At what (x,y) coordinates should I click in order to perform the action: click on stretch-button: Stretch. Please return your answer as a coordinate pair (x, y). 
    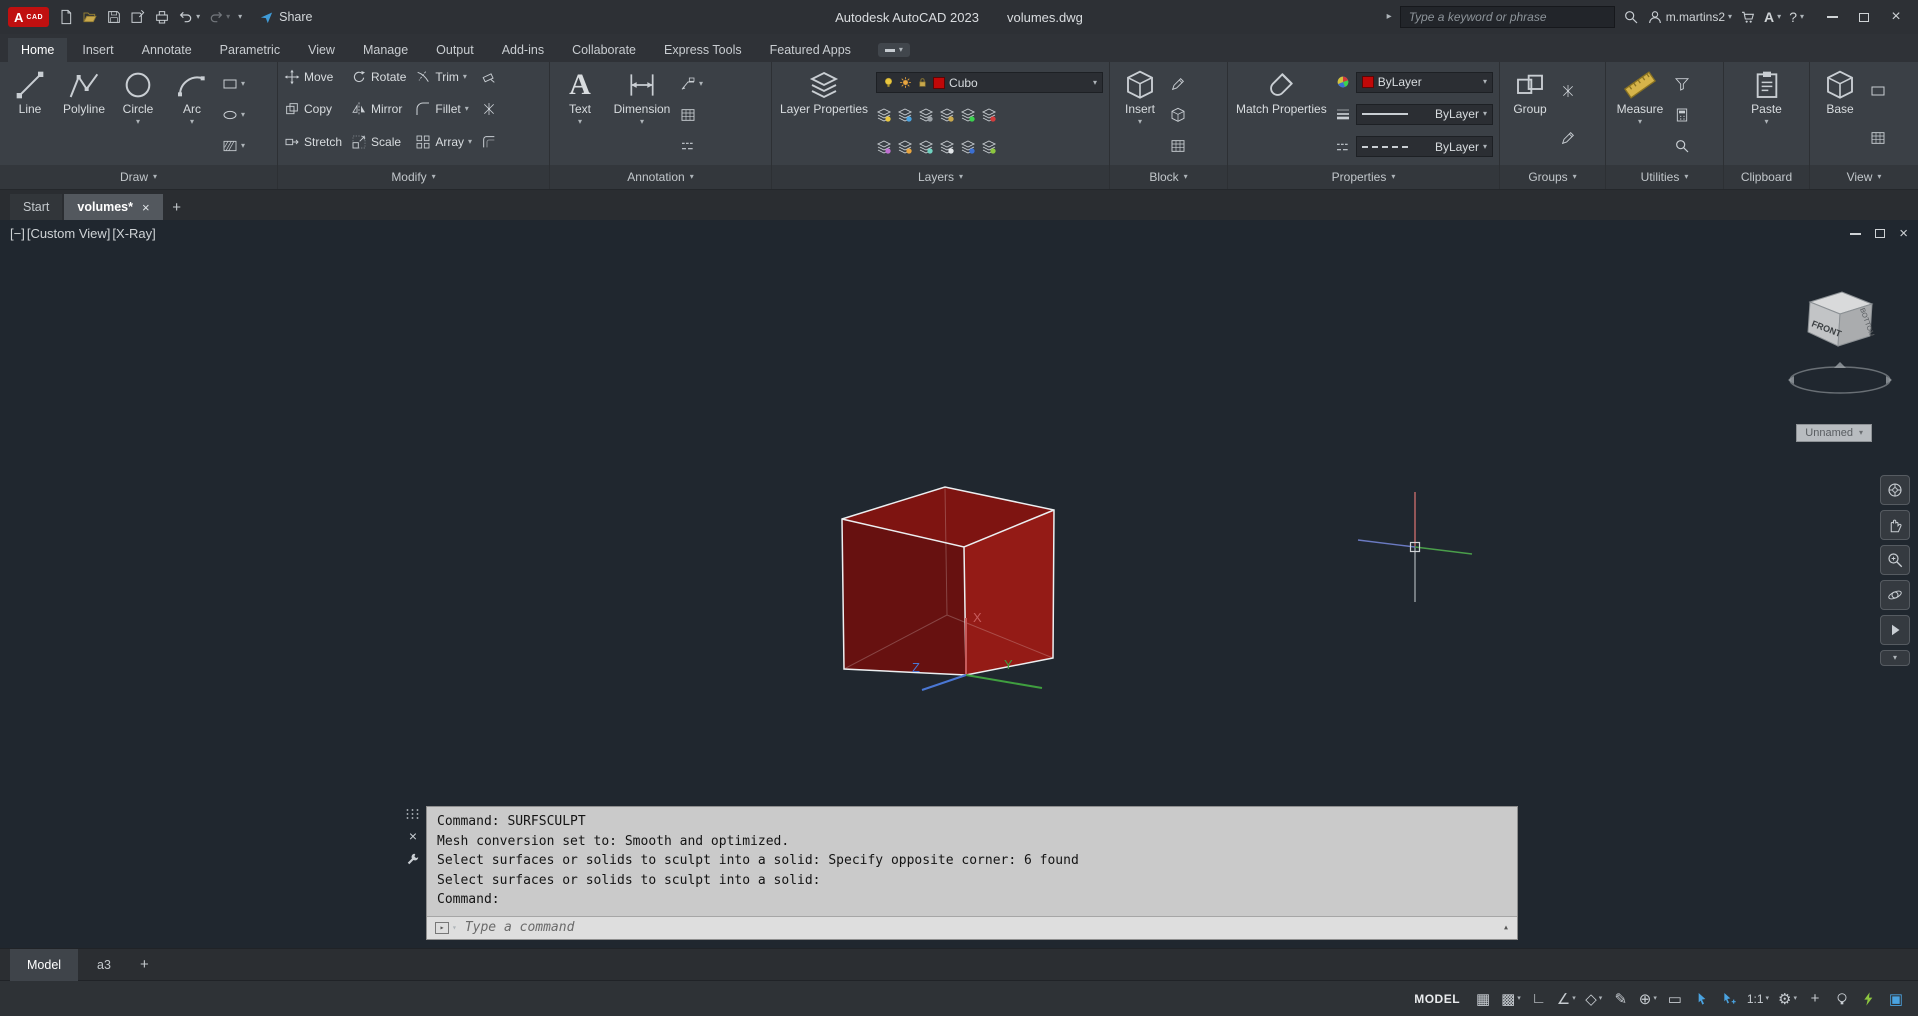
    Looking at the image, I should click on (313, 142).